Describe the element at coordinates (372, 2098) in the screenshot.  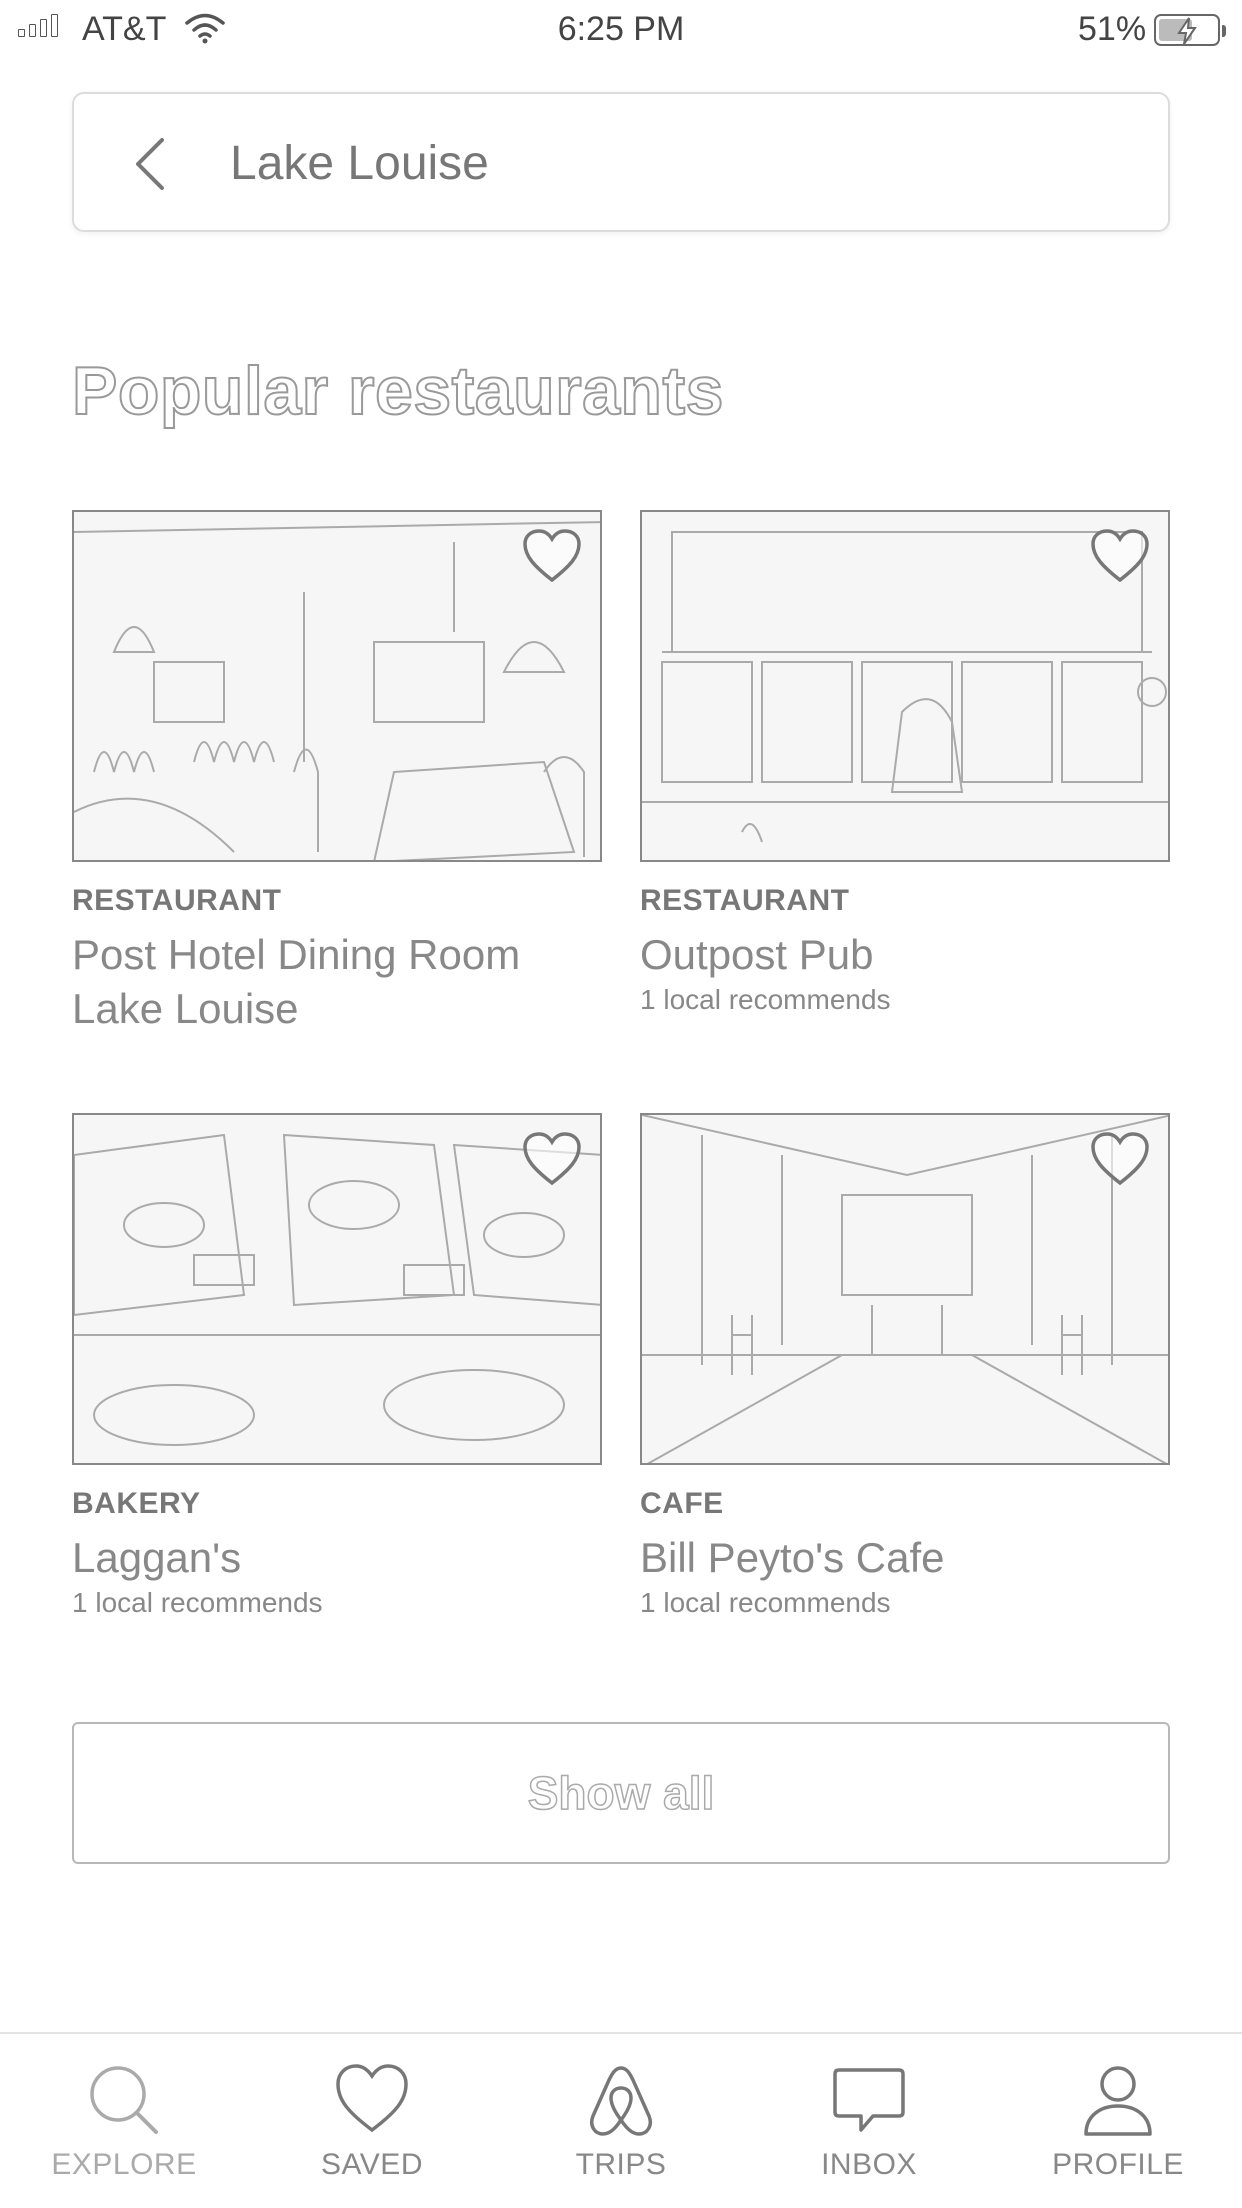
I see `heart-icon` at that location.